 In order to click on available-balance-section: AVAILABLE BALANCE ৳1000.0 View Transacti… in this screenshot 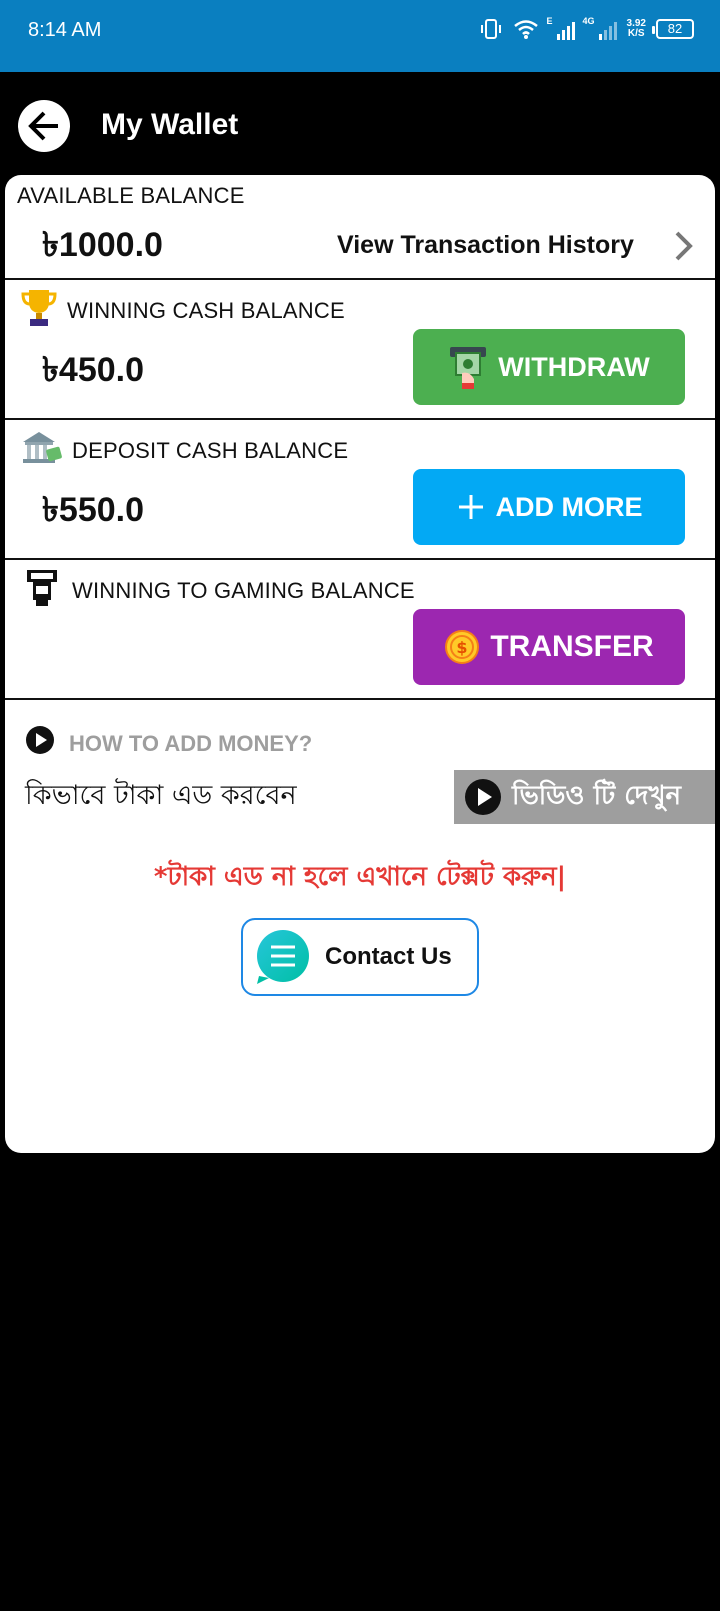, I will do `click(360, 227)`.